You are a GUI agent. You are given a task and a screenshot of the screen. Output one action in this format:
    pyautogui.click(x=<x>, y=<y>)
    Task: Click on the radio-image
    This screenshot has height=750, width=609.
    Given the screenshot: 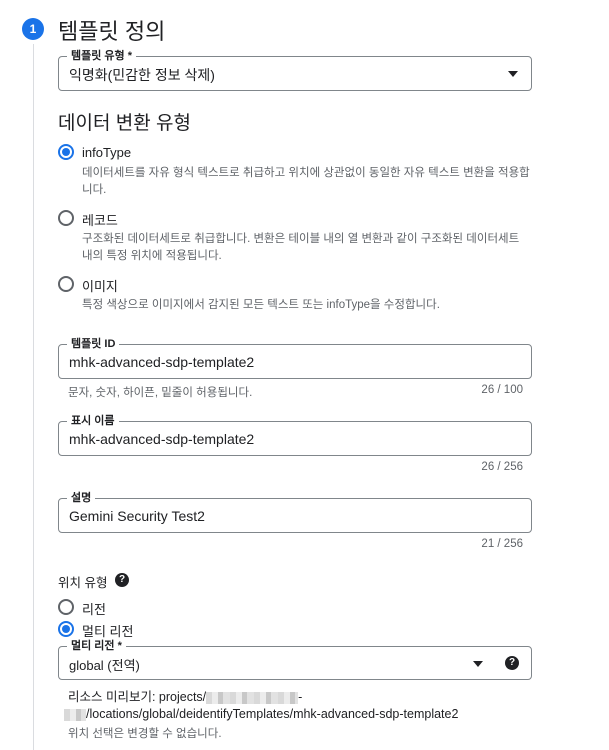 What is the action you would take?
    pyautogui.click(x=66, y=284)
    